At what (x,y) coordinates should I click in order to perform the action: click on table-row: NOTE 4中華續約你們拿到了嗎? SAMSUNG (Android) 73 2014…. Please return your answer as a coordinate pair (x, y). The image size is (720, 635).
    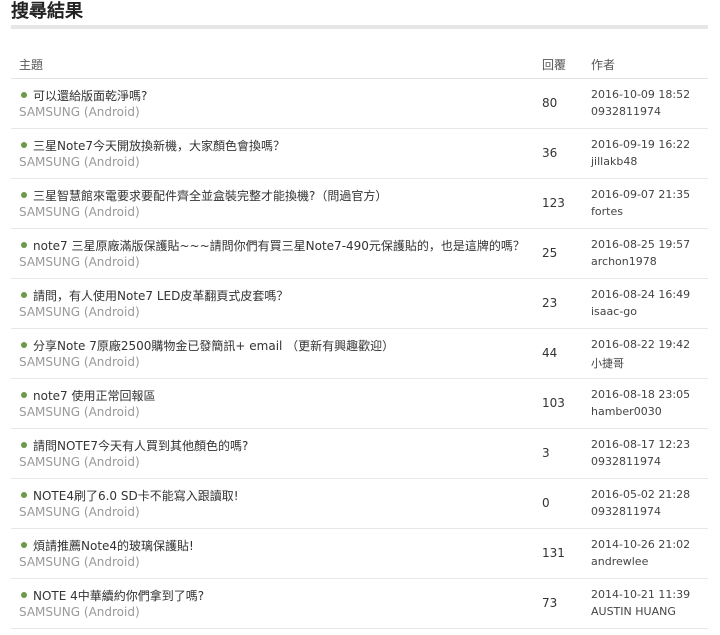
    Looking at the image, I should click on (359, 604).